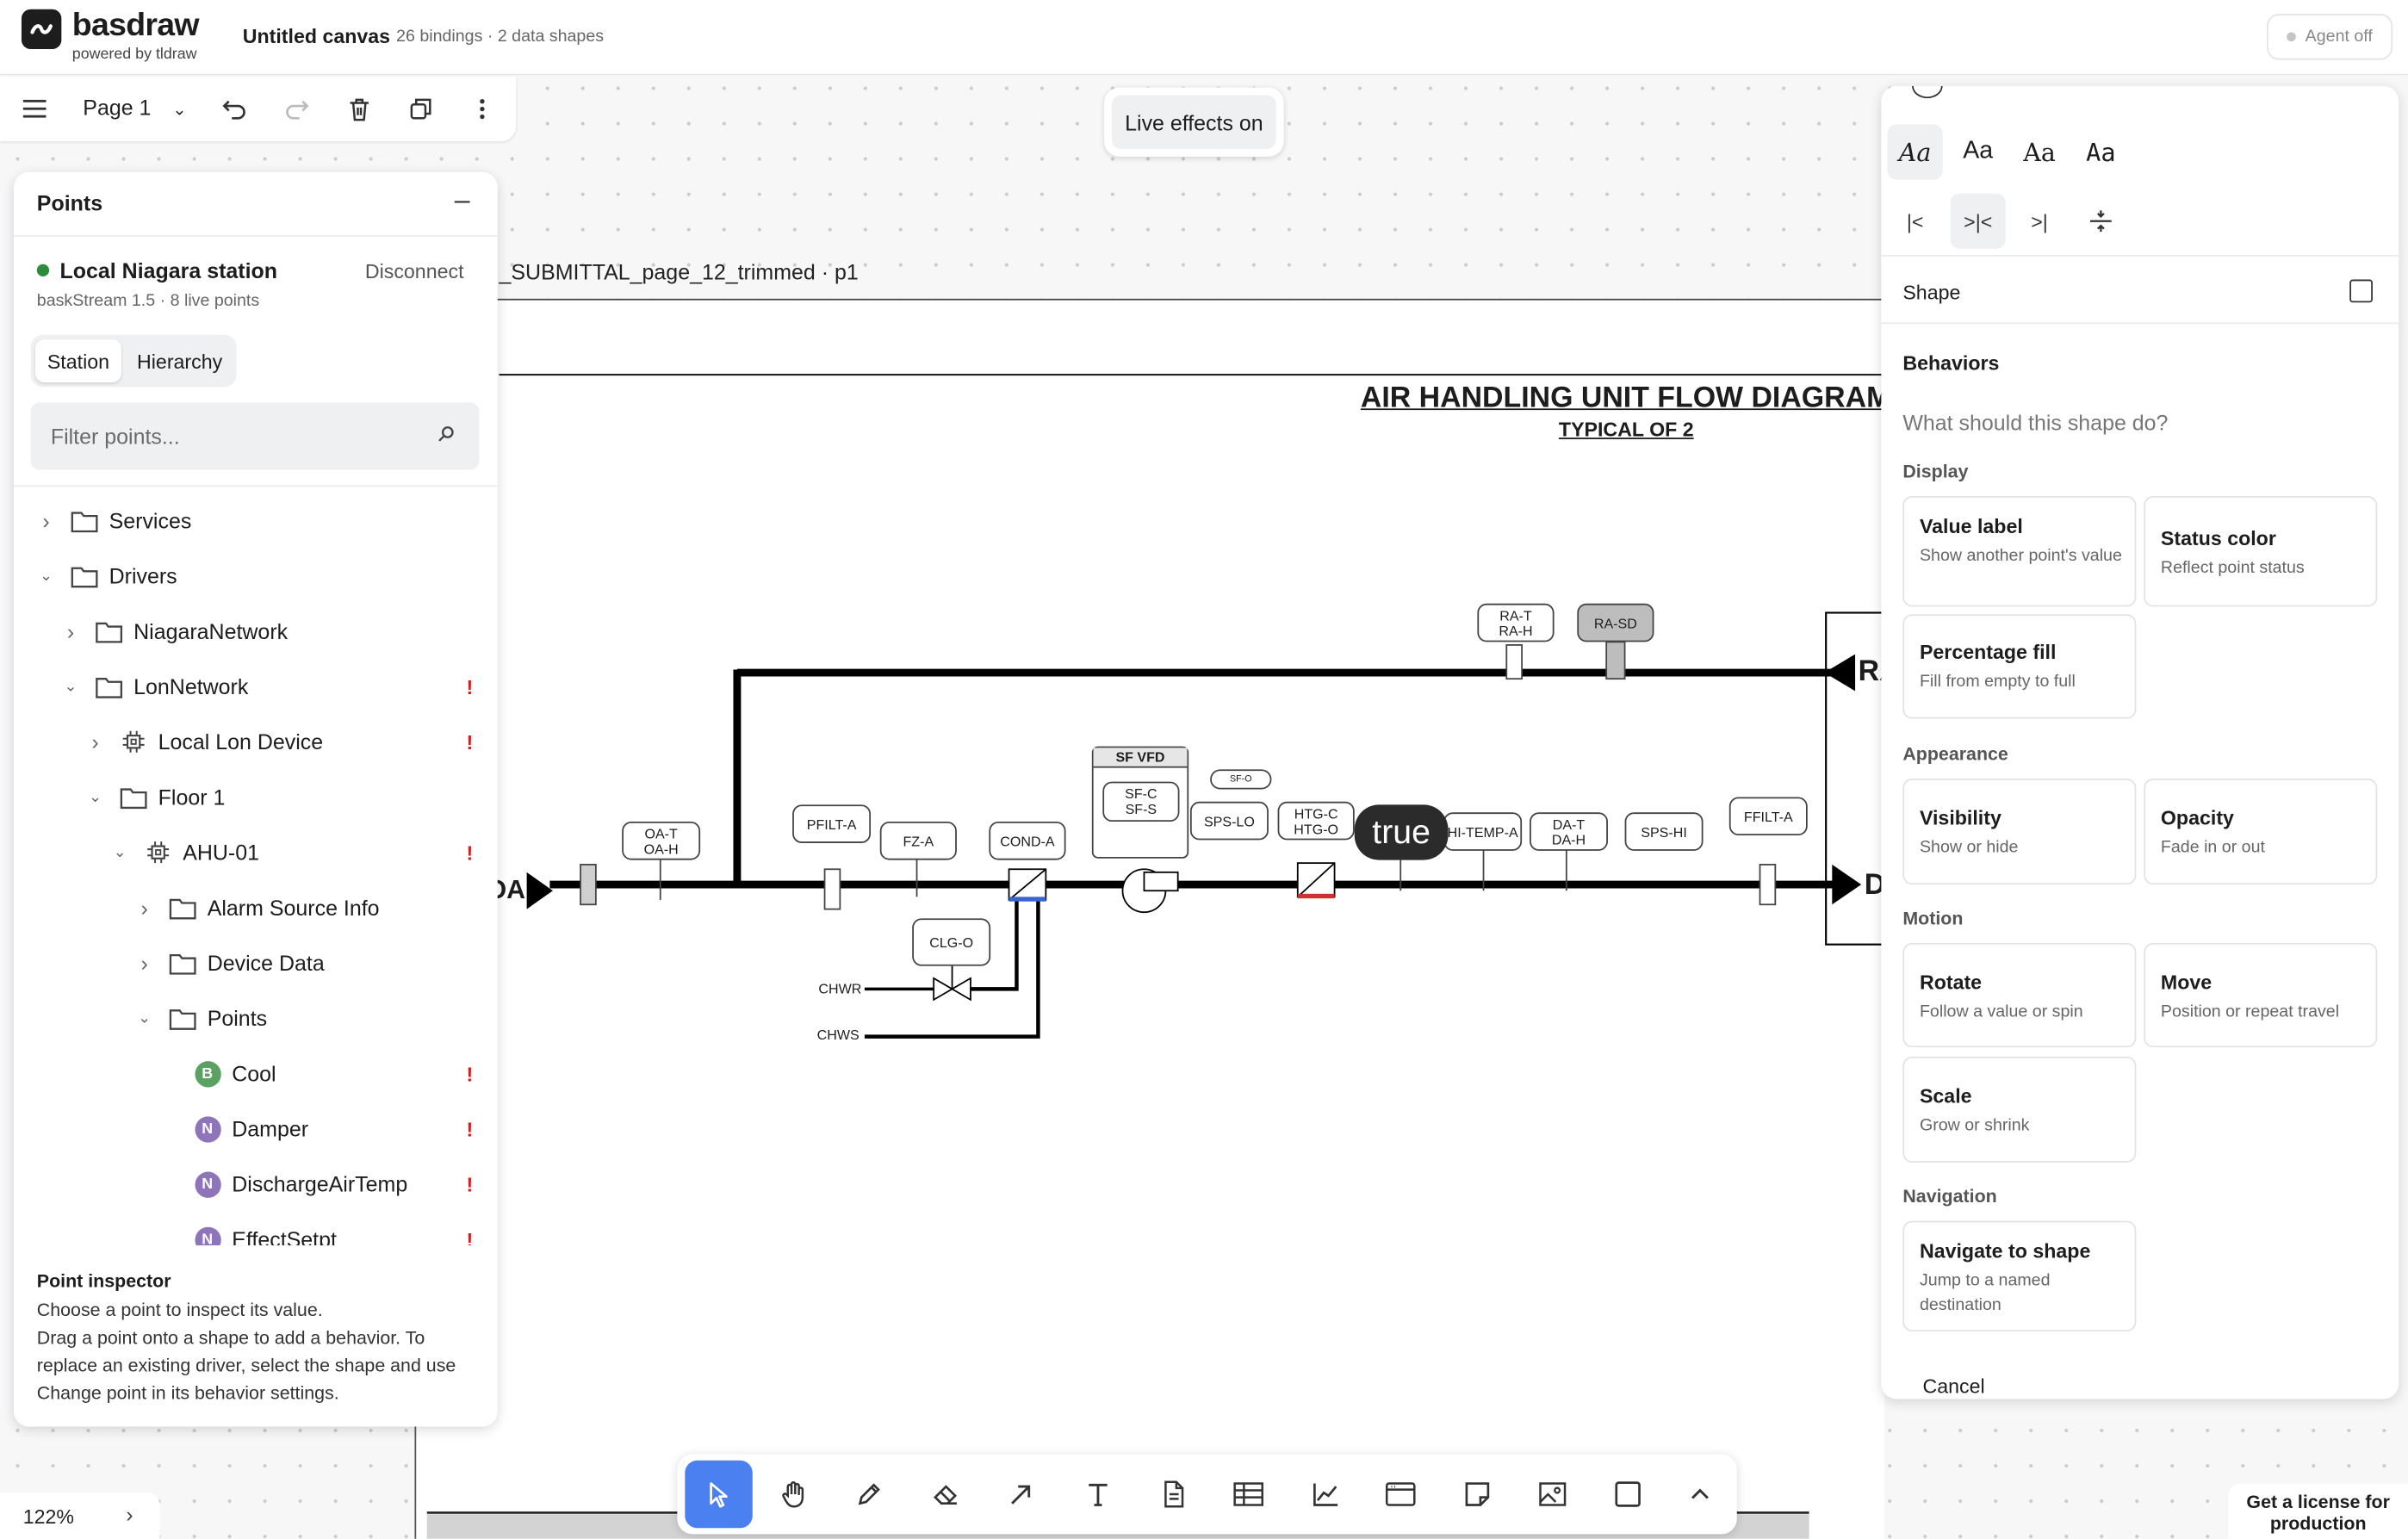  I want to click on live-effects-label: Live effects on, so click(1194, 122).